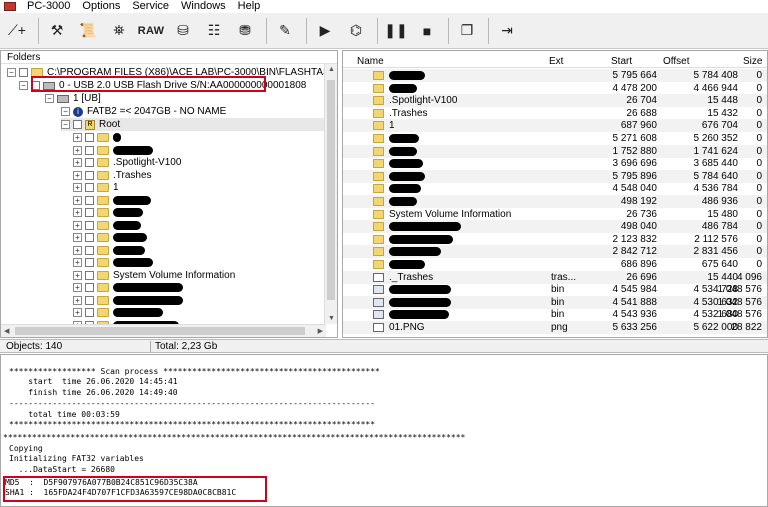 The height and width of the screenshot is (507, 768). Describe the element at coordinates (214, 31) in the screenshot. I see `structure-icon: ☷` at that location.